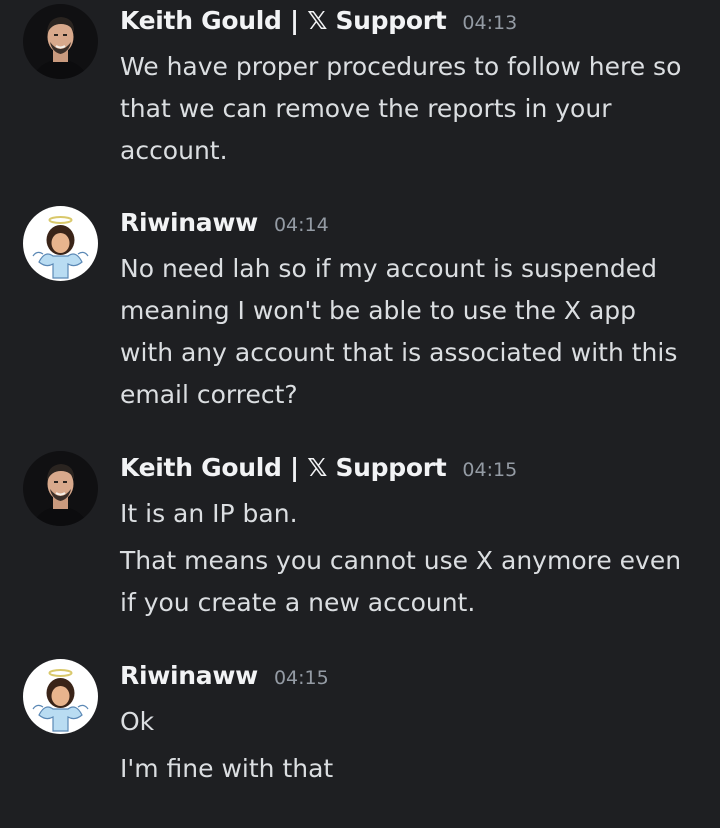  Describe the element at coordinates (378, 310) in the screenshot. I see `message-text: meaning I won't be able to use the X app` at that location.